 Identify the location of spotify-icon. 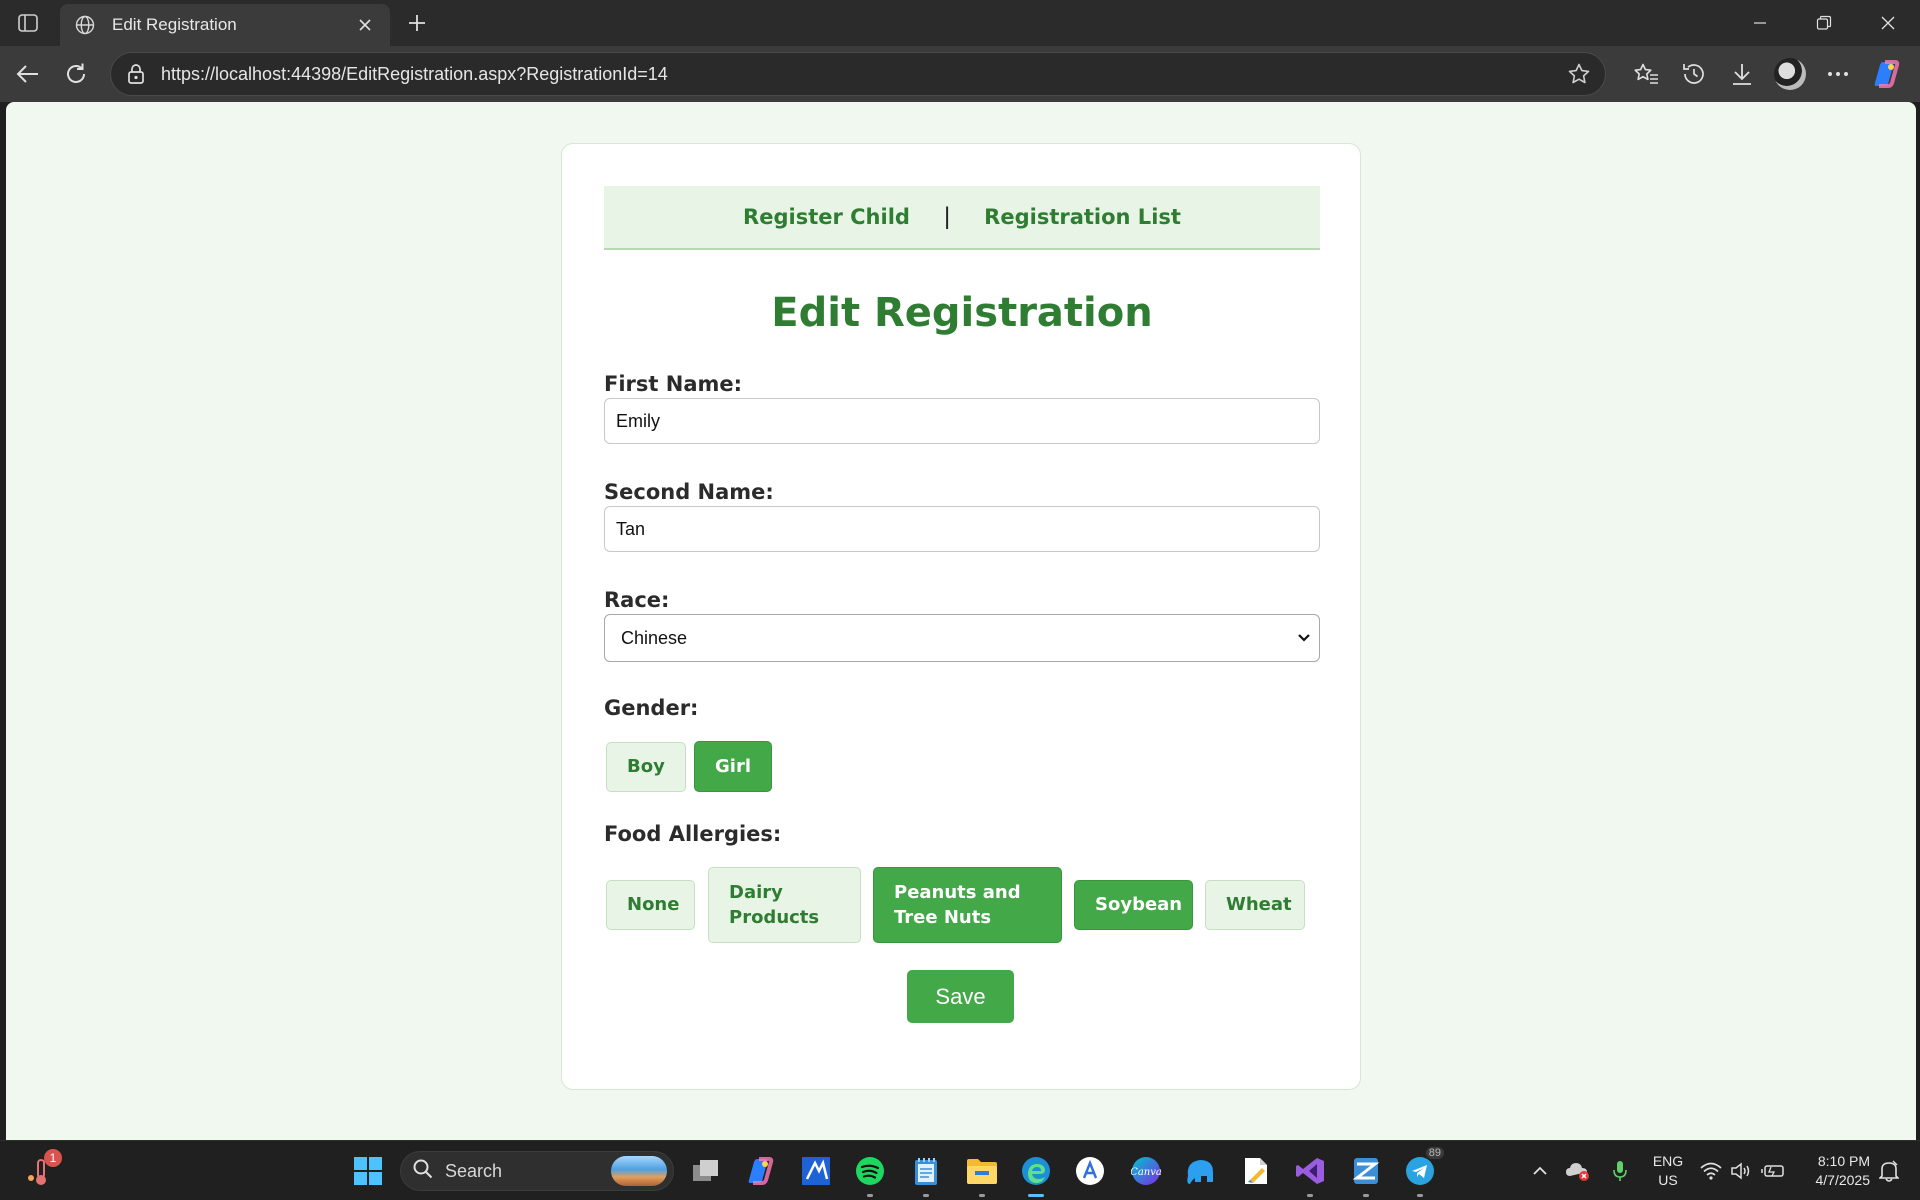
(870, 1174).